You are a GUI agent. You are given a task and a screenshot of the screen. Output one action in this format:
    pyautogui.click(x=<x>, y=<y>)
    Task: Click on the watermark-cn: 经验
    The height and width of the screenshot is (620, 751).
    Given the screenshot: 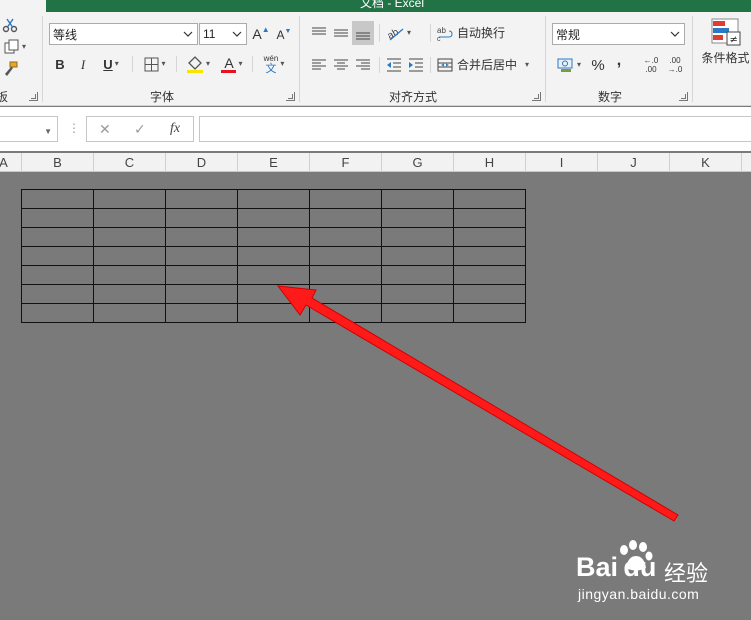 What is the action you would take?
    pyautogui.click(x=686, y=573)
    